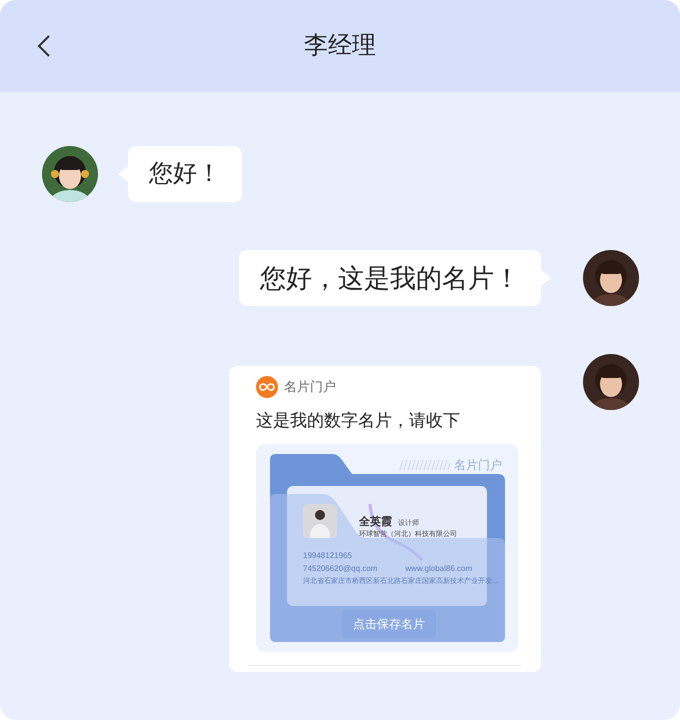 The image size is (680, 720). What do you see at coordinates (44, 46) in the screenshot?
I see `back-icon` at bounding box center [44, 46].